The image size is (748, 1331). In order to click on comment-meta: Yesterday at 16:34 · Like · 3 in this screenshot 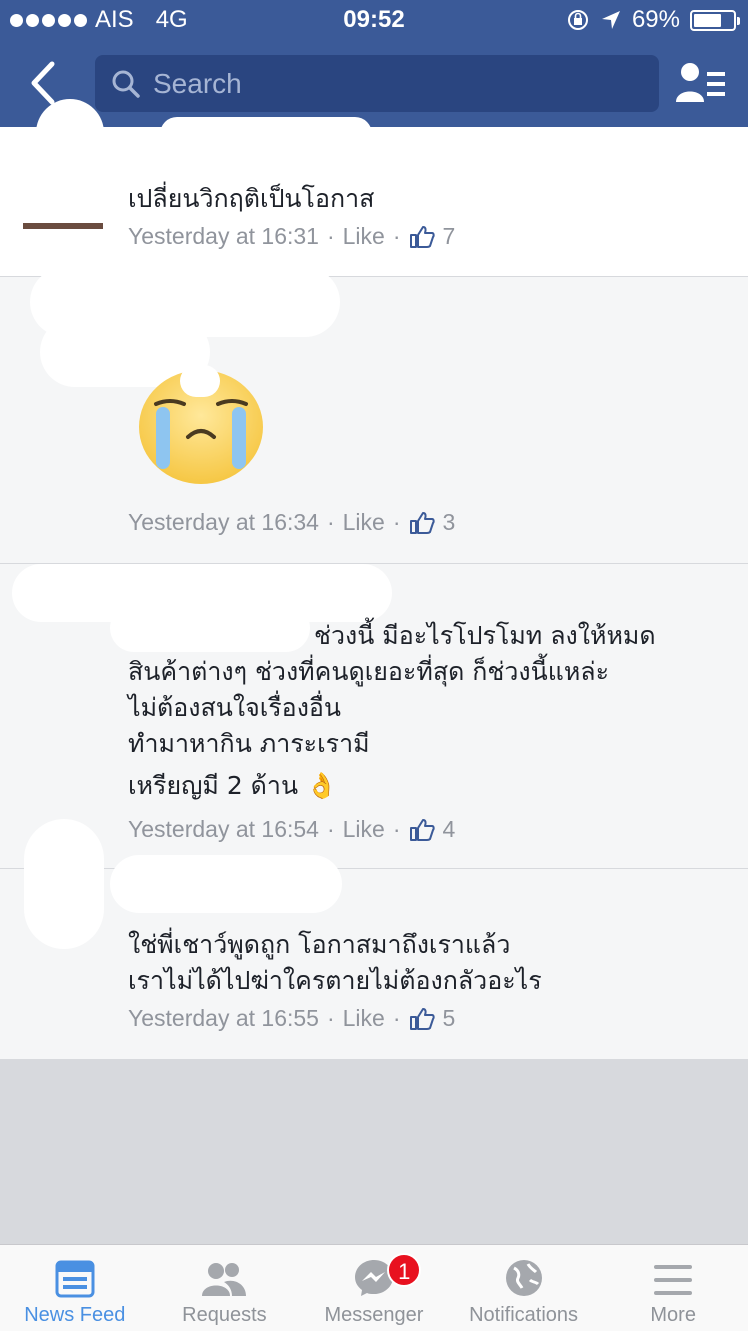, I will do `click(292, 522)`.